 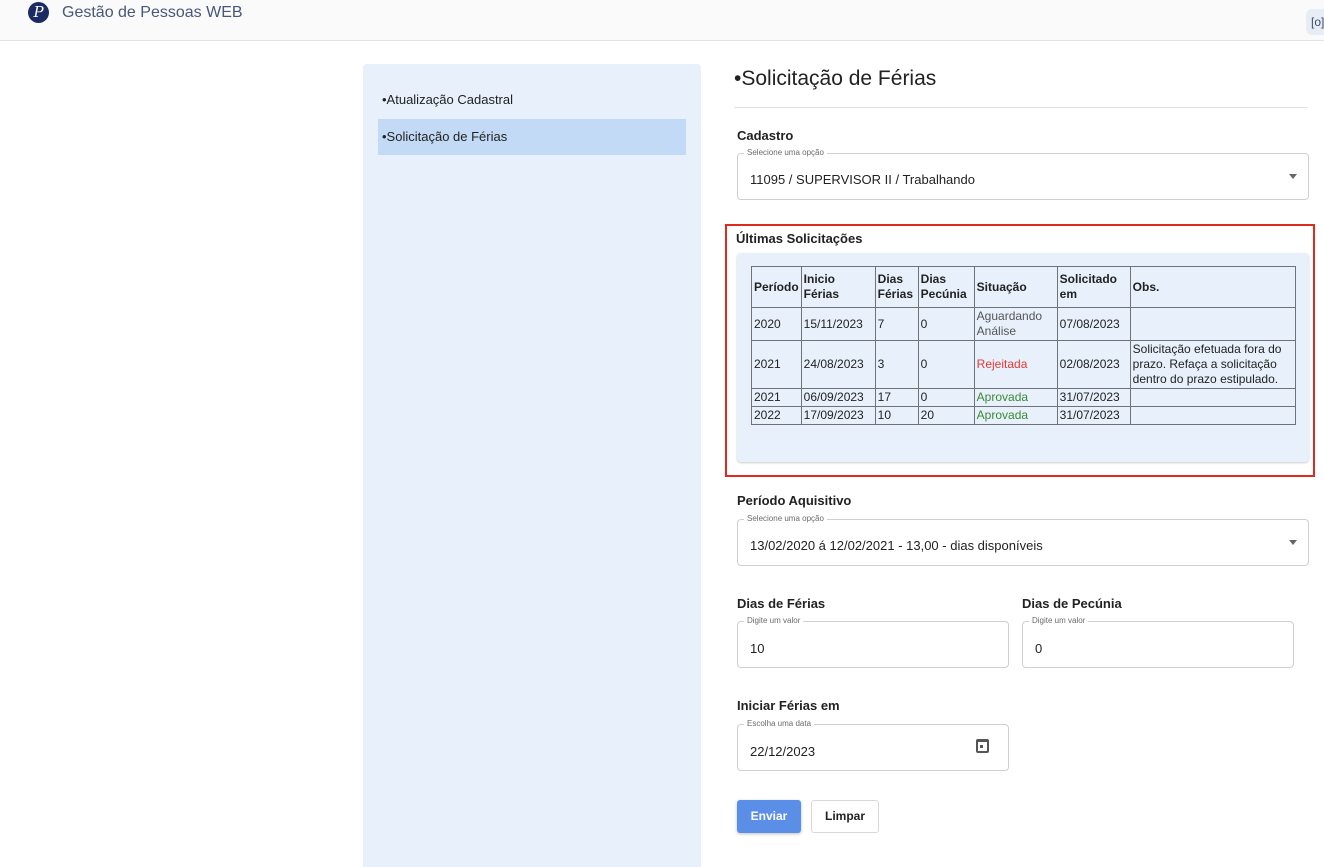 What do you see at coordinates (1015, 287) in the screenshot?
I see `header-situacao: Situação` at bounding box center [1015, 287].